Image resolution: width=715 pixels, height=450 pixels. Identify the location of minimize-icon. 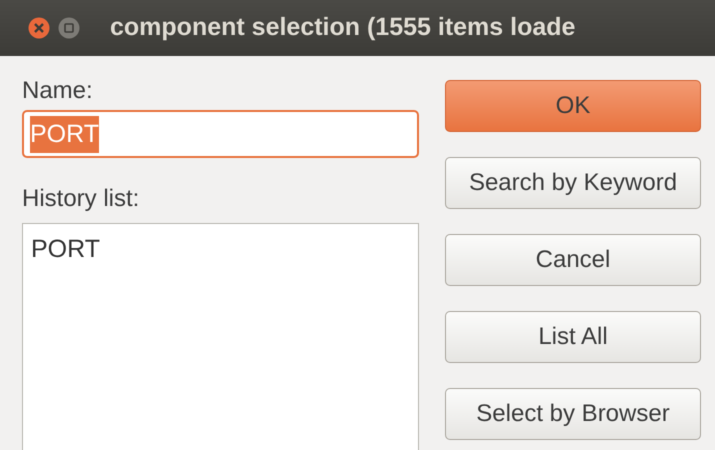
(69, 28).